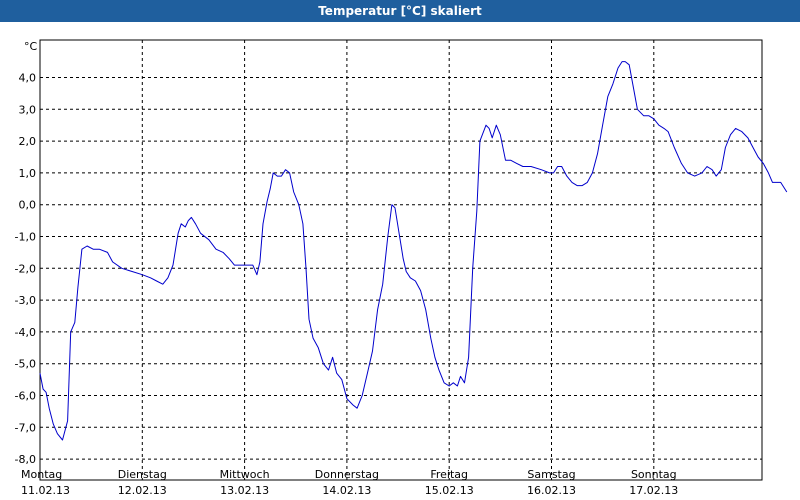  I want to click on y-tick-label: 3,0, so click(28, 109).